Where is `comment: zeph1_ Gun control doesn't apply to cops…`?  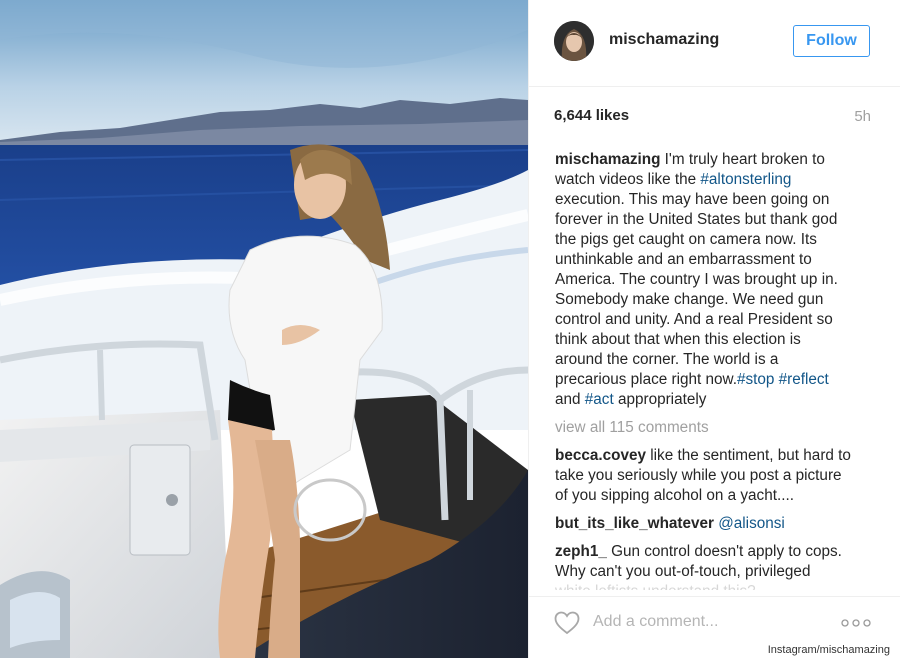 comment: zeph1_ Gun control doesn't apply to cops… is located at coordinates (717, 552).